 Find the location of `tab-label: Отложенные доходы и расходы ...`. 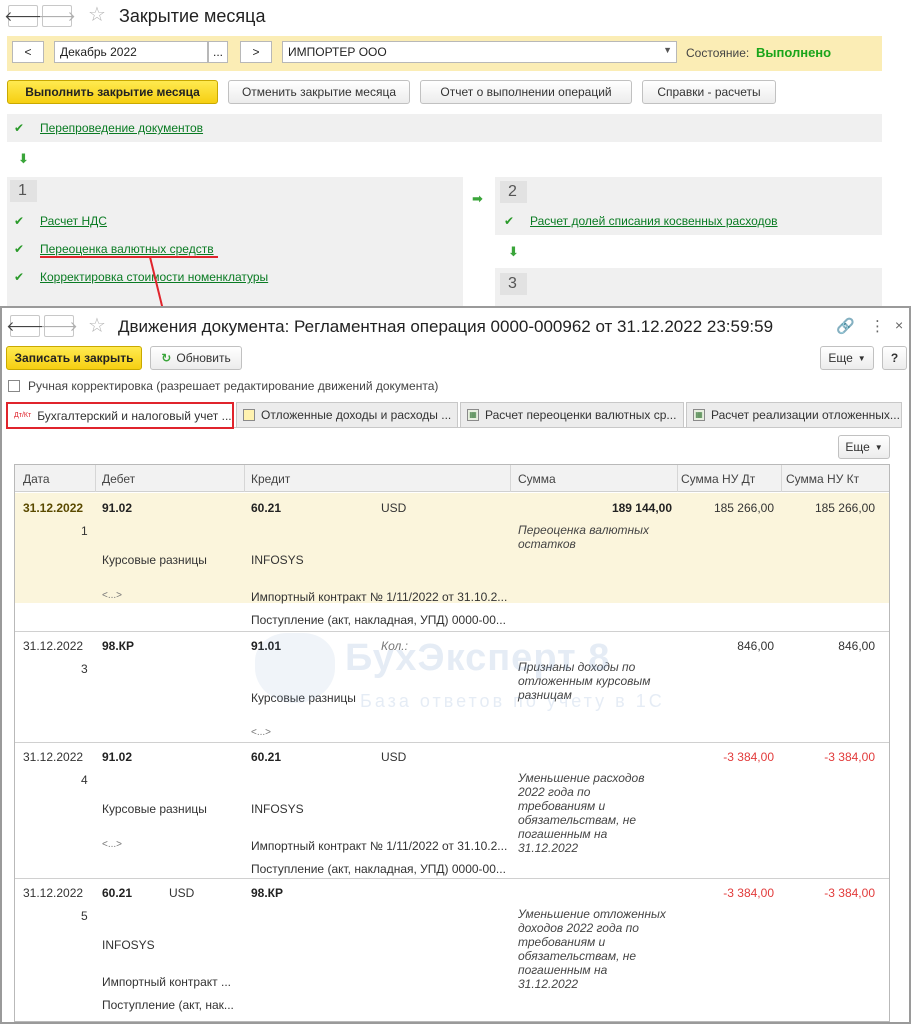

tab-label: Отложенные доходы и расходы ... is located at coordinates (356, 415).